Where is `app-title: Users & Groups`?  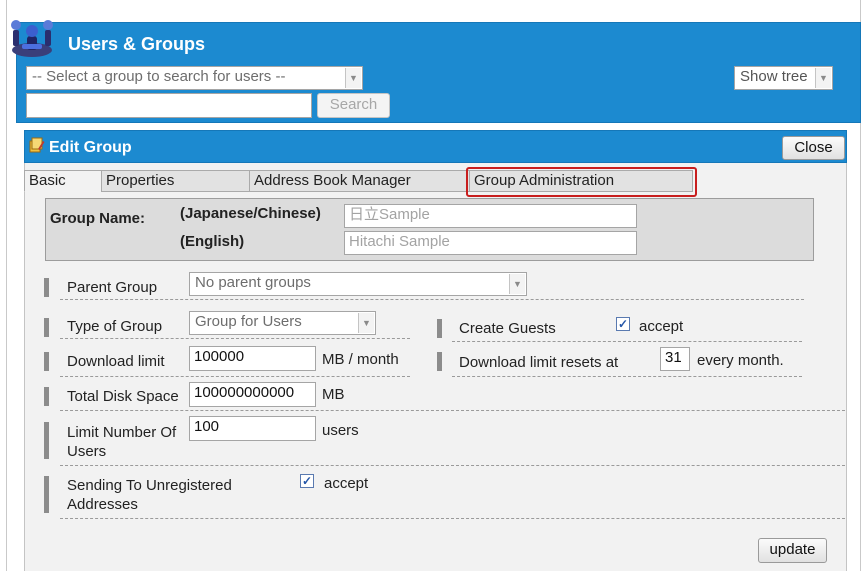 app-title: Users & Groups is located at coordinates (137, 44).